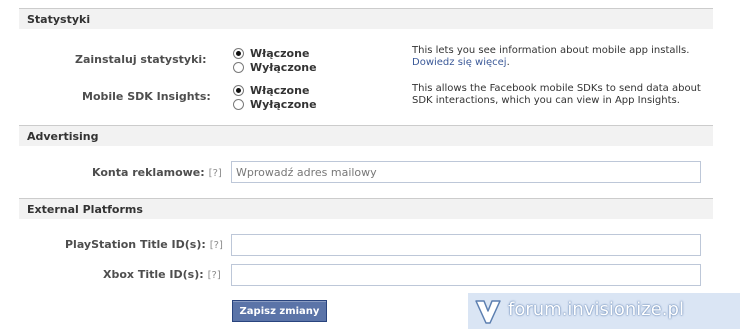  Describe the element at coordinates (459, 62) in the screenshot. I see `learn-more-link: Dowiedz się więcej` at that location.